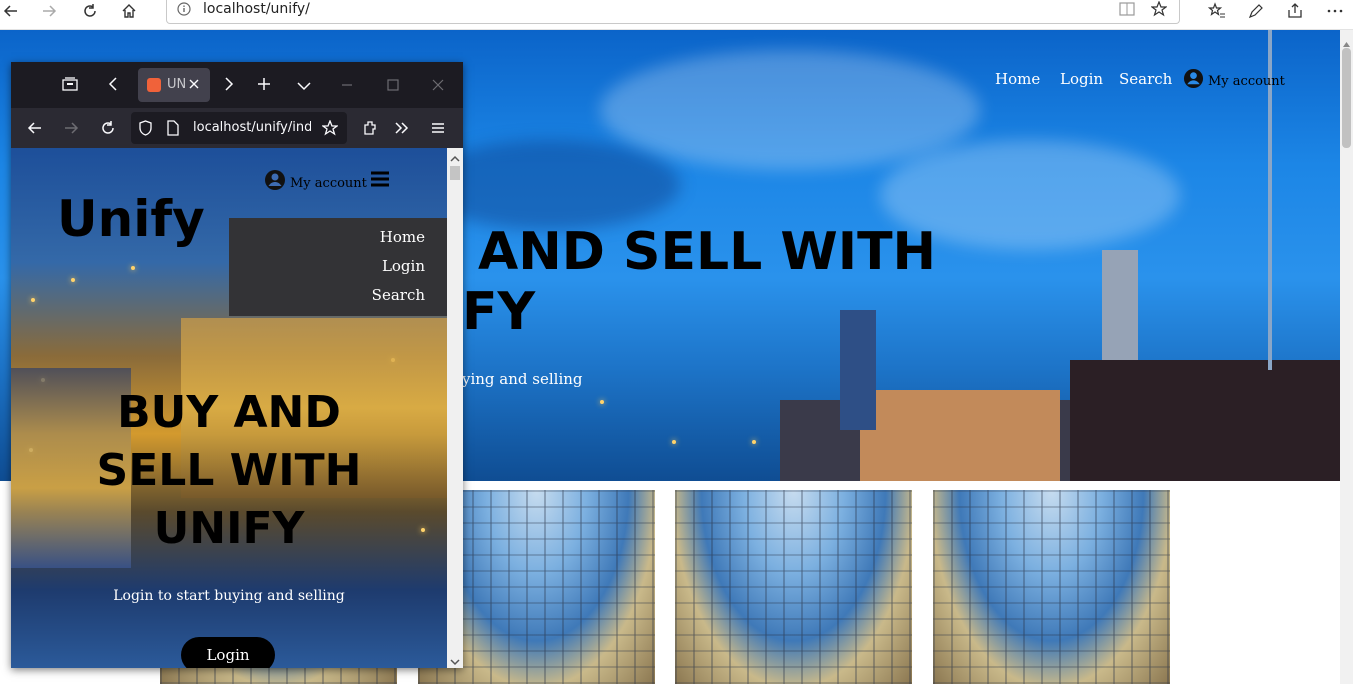  What do you see at coordinates (131, 219) in the screenshot?
I see `site-logo: Unify` at bounding box center [131, 219].